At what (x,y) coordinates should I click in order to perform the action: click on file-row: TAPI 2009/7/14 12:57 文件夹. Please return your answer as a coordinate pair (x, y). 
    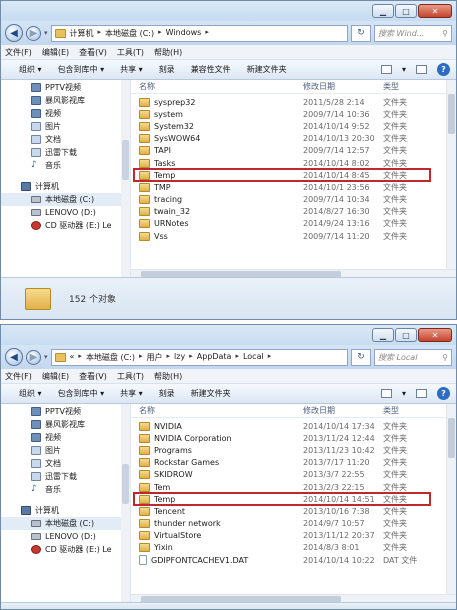
    Looking at the image, I should click on (293, 151).